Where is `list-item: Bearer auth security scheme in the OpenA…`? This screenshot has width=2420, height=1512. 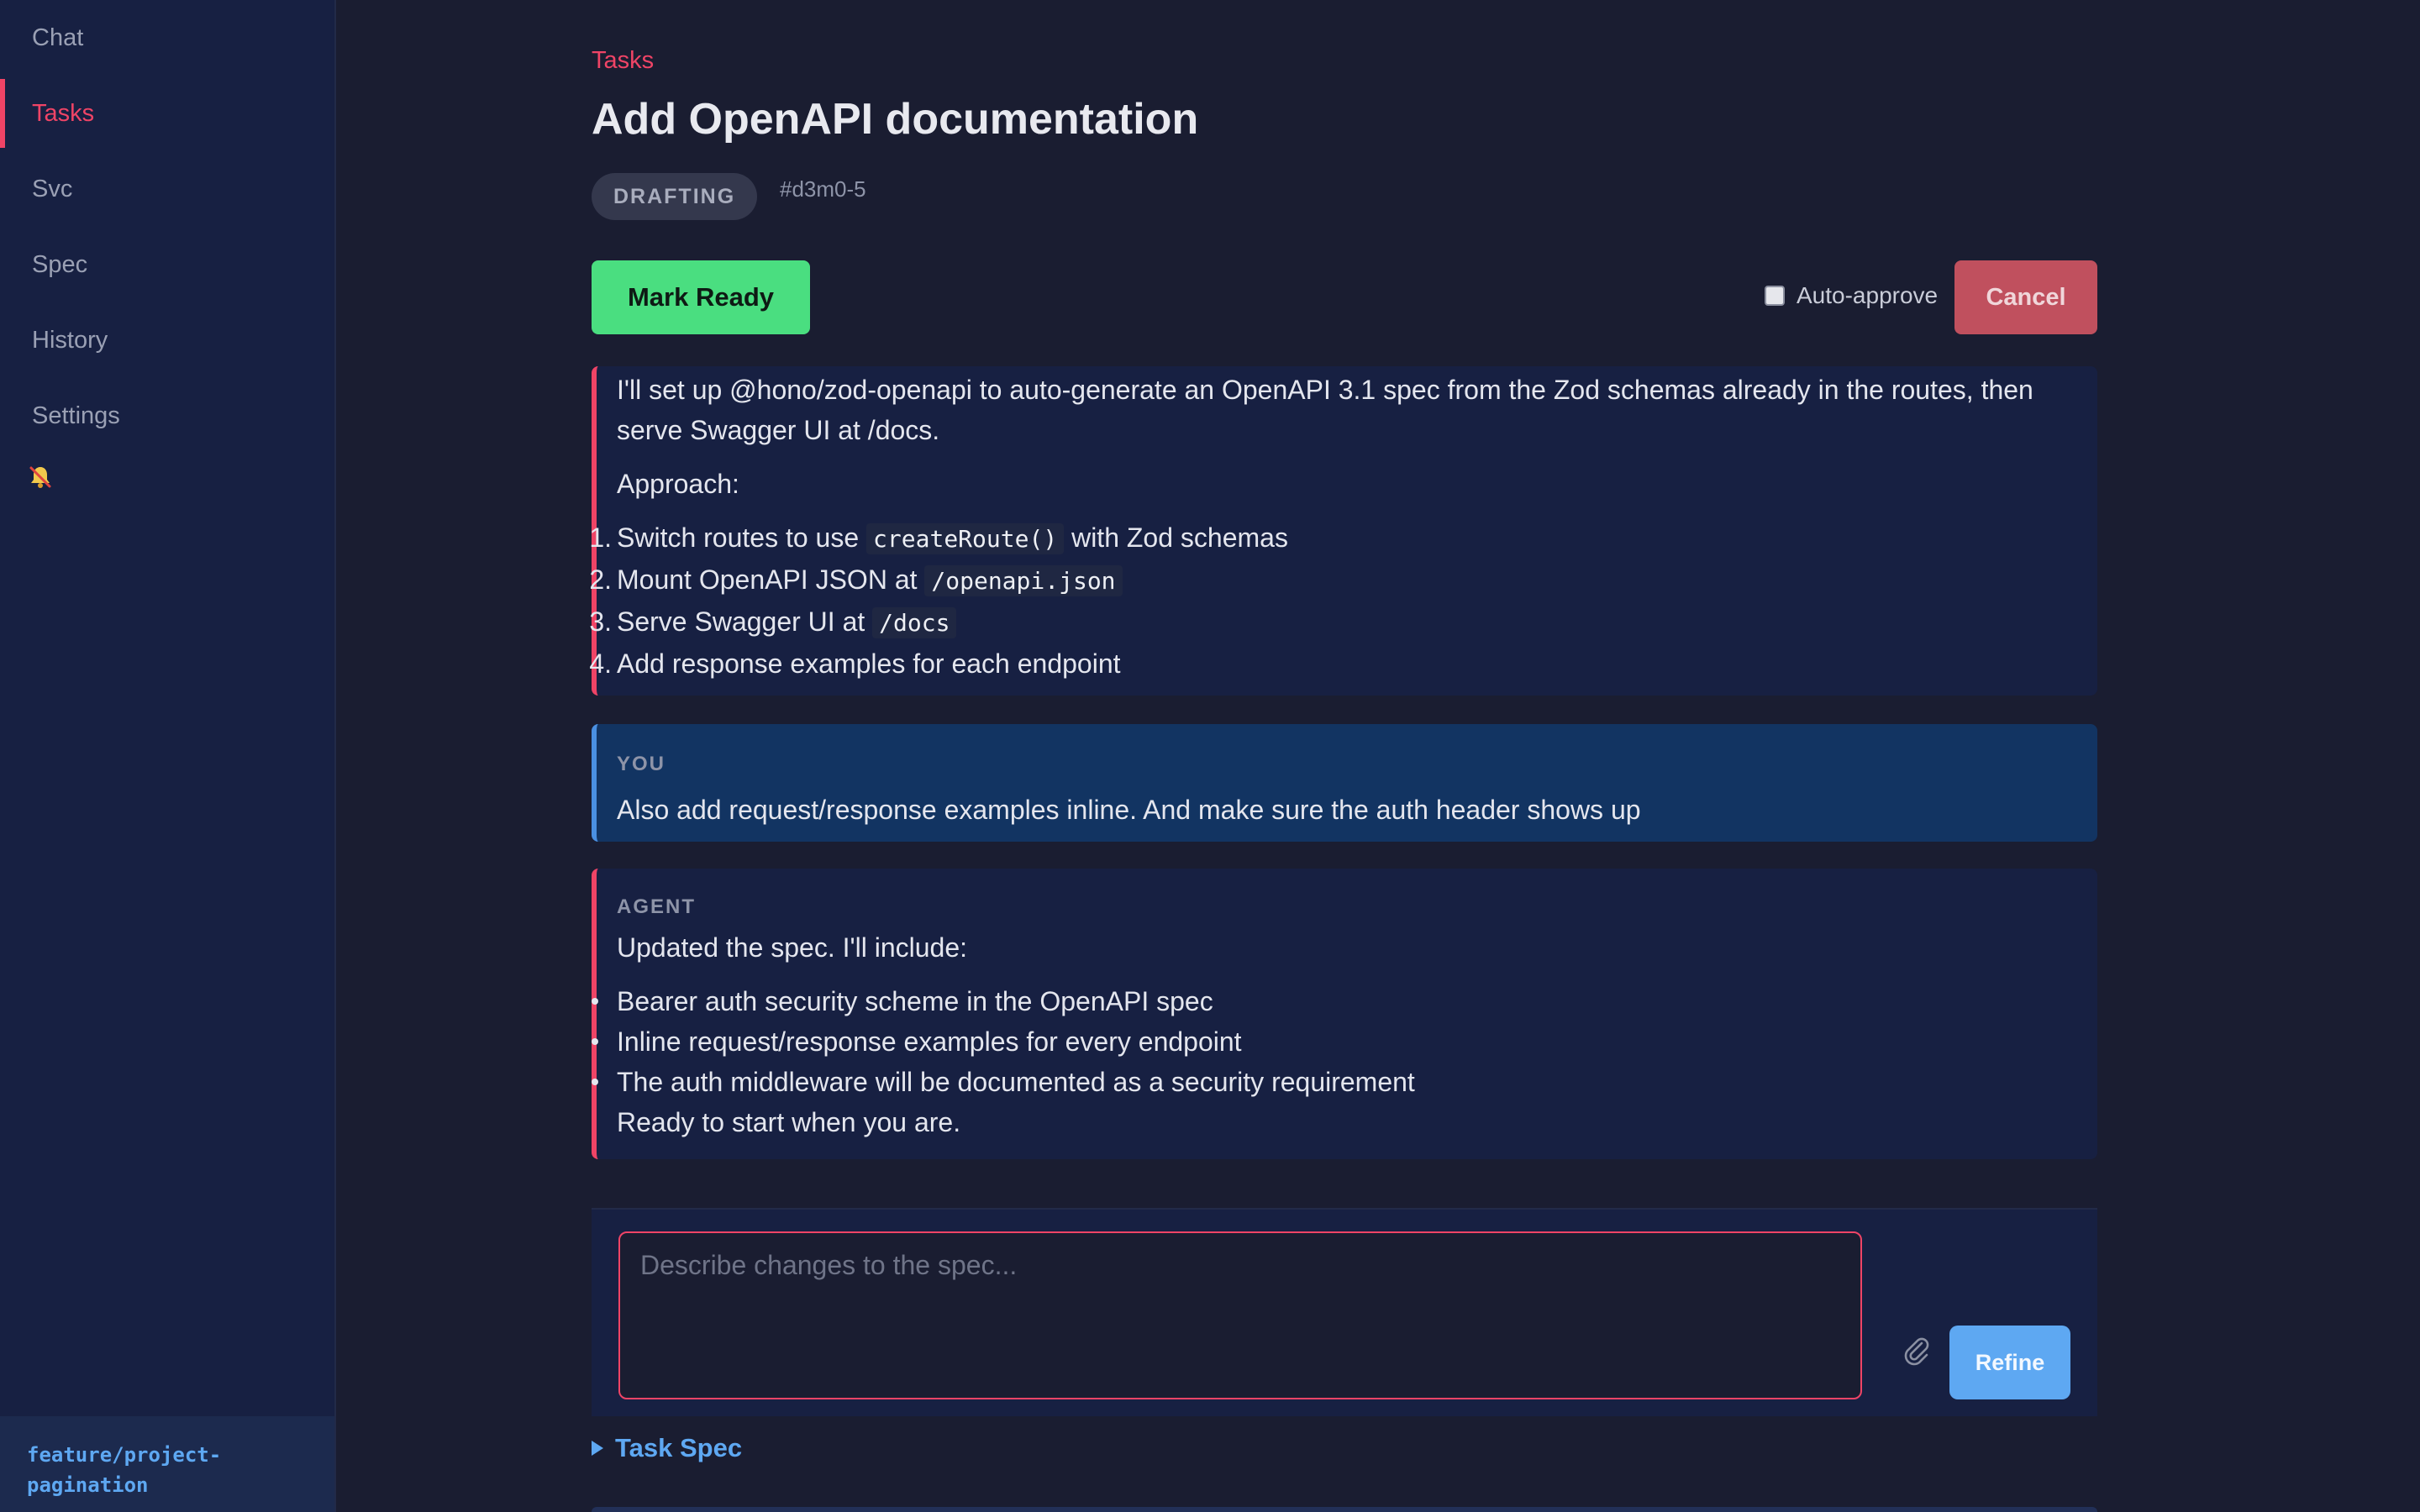
list-item: Bearer auth security scheme in the OpenA… is located at coordinates (1345, 1001).